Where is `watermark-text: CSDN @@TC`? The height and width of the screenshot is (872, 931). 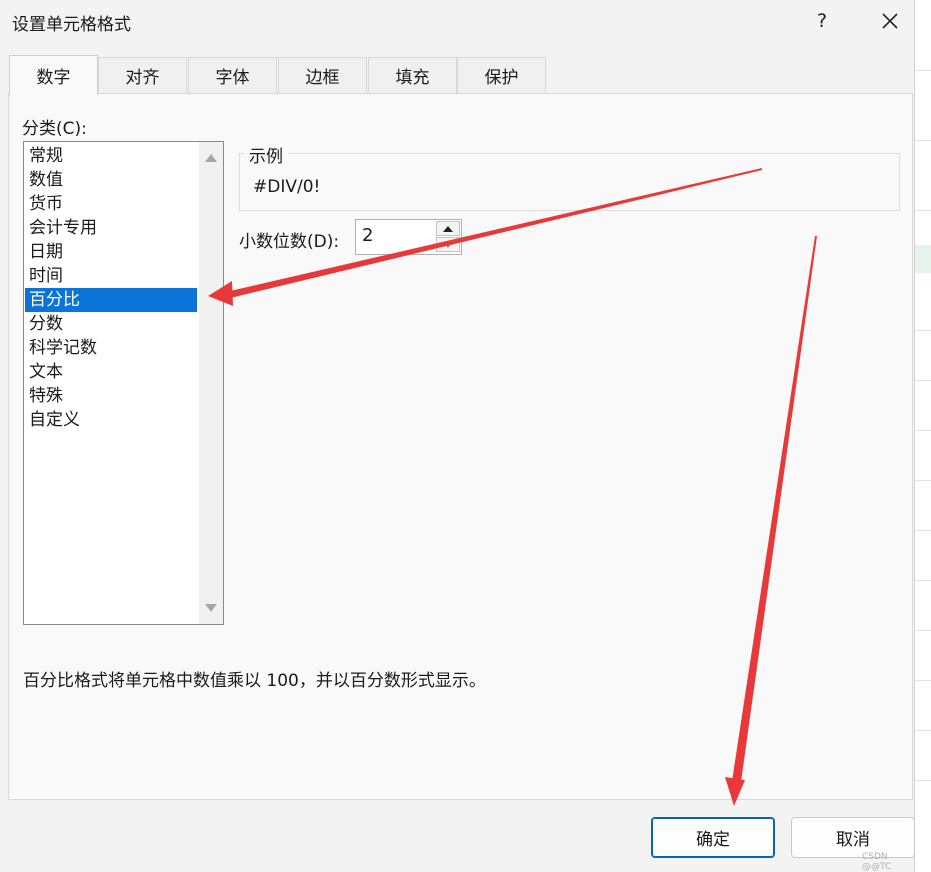 watermark-text: CSDN @@TC is located at coordinates (877, 862).